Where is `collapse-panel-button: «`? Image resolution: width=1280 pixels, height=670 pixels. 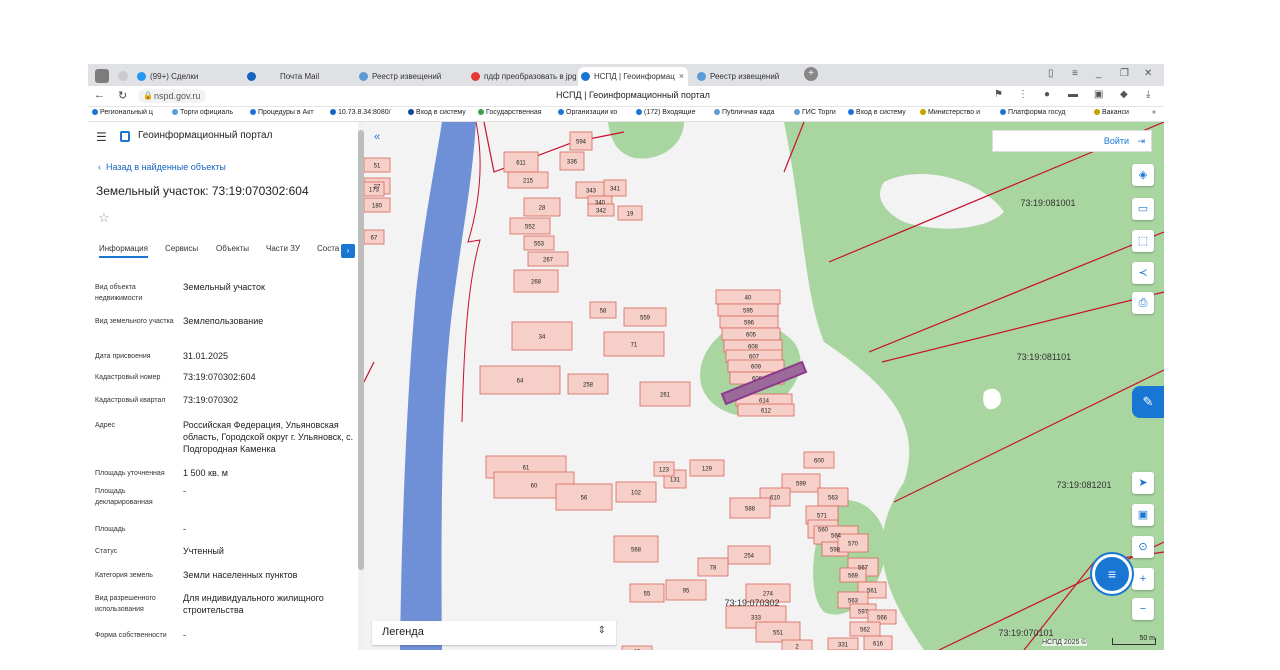 collapse-panel-button: « is located at coordinates (377, 137).